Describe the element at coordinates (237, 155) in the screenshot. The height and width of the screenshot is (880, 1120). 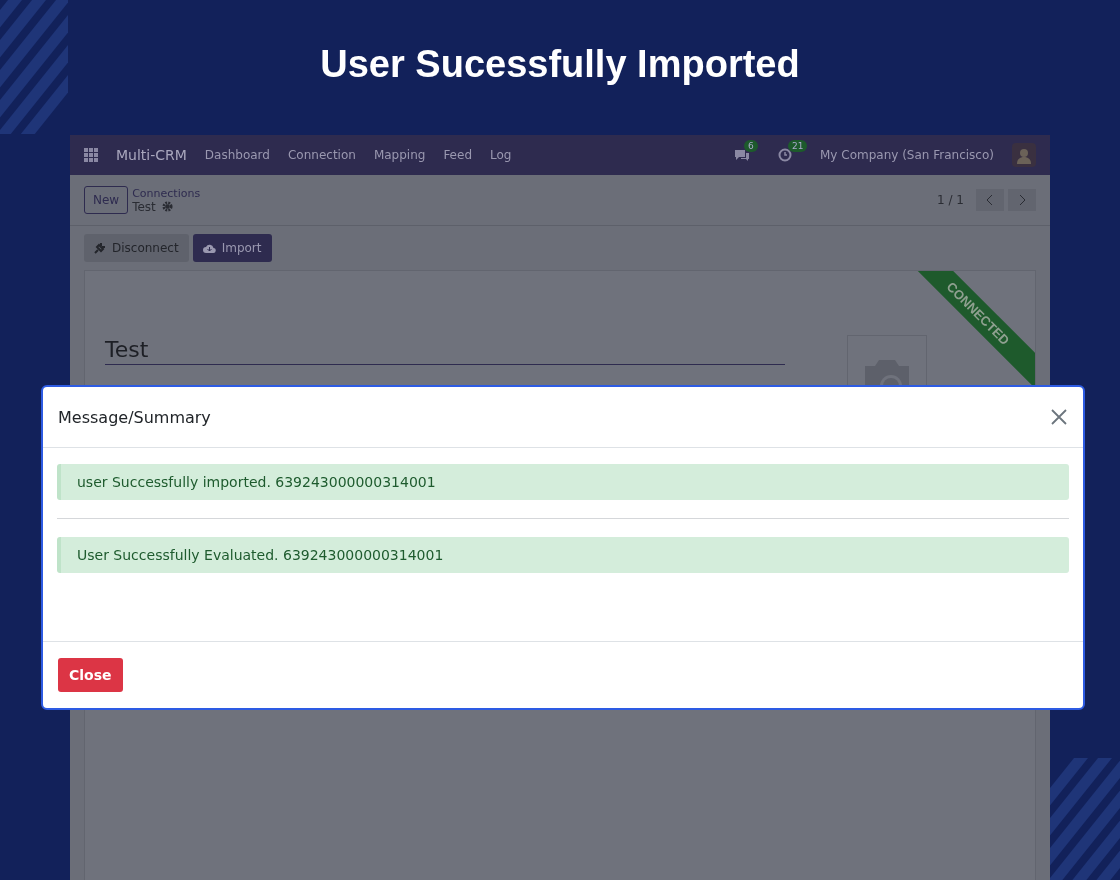
I see `menu-item: Dashboard` at that location.